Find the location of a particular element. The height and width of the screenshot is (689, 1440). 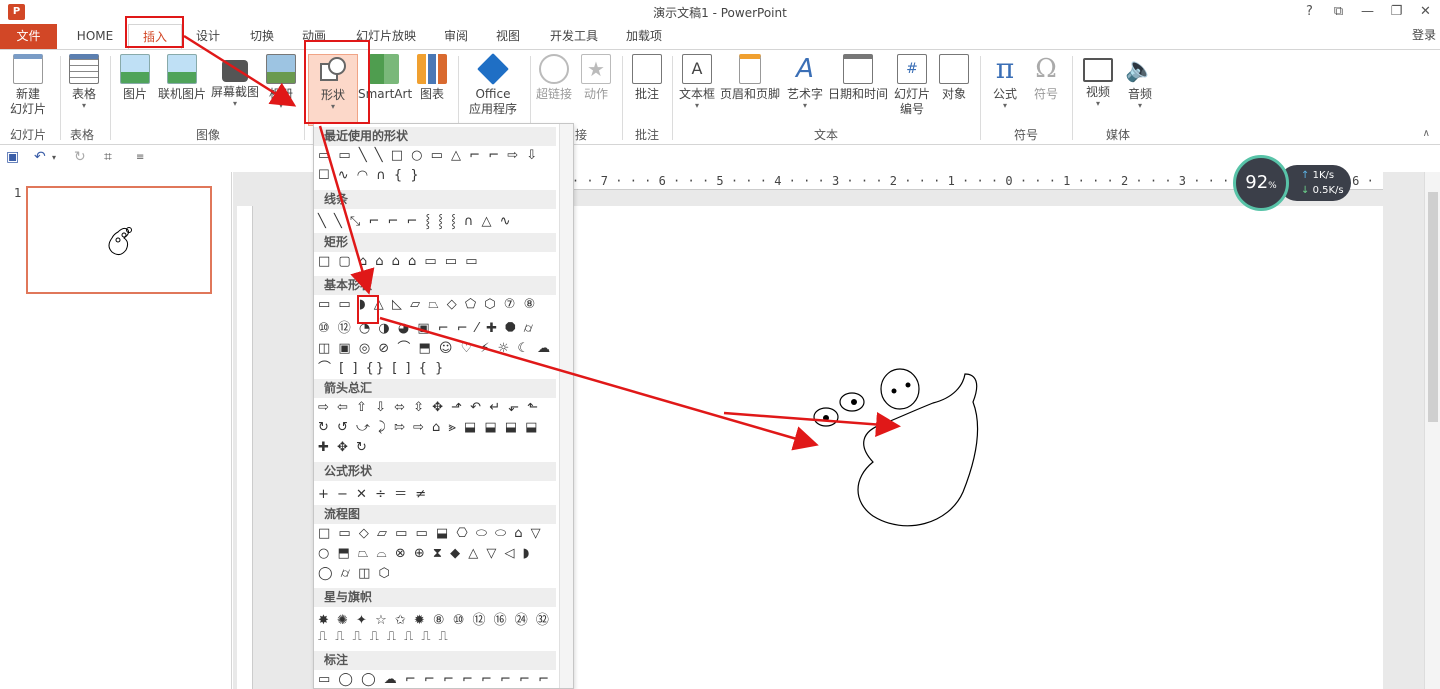

group-label-images: 图像 is located at coordinates (208, 135).